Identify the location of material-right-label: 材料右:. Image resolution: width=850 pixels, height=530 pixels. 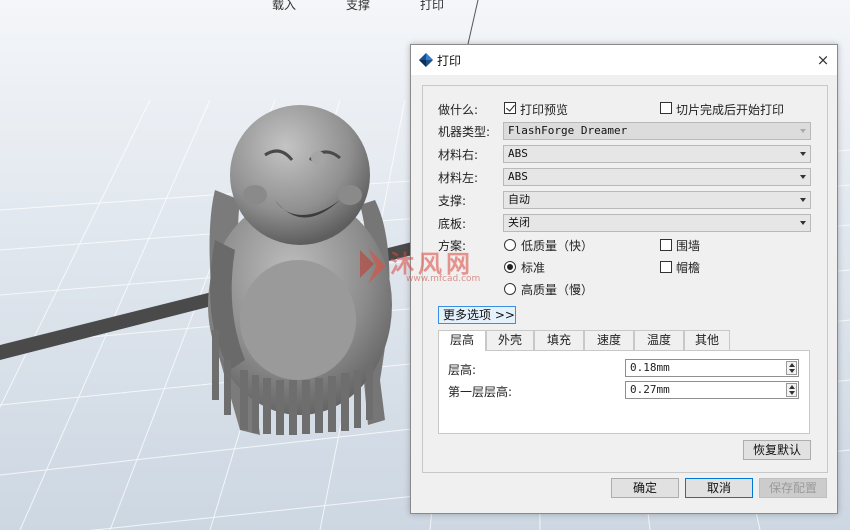
(458, 155).